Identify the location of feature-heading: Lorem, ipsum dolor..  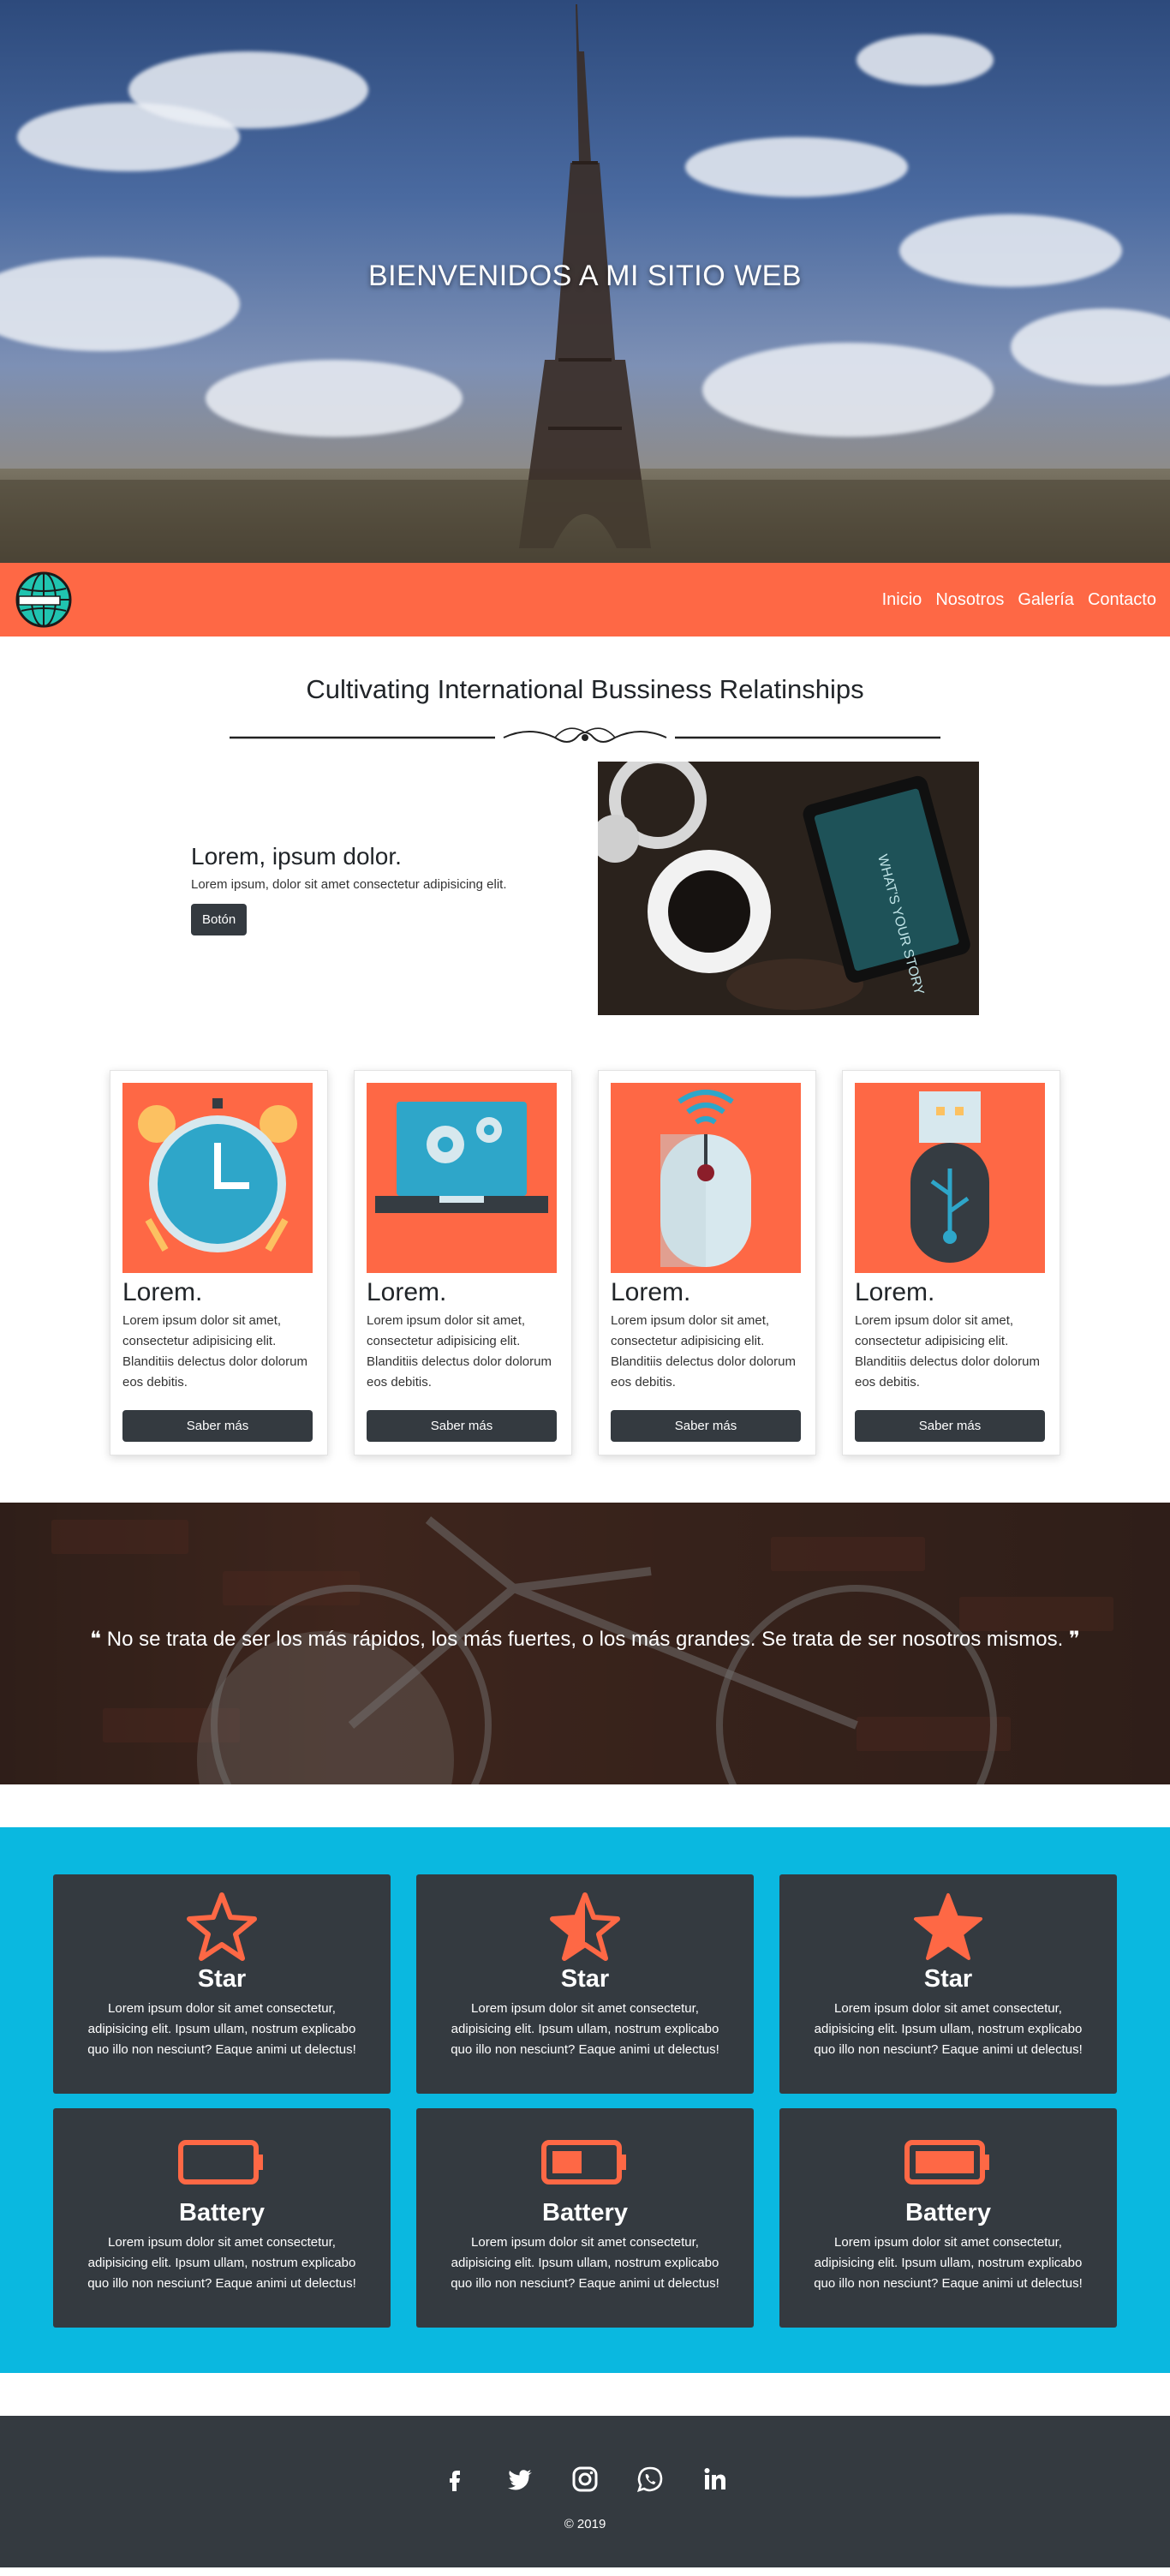
(297, 857).